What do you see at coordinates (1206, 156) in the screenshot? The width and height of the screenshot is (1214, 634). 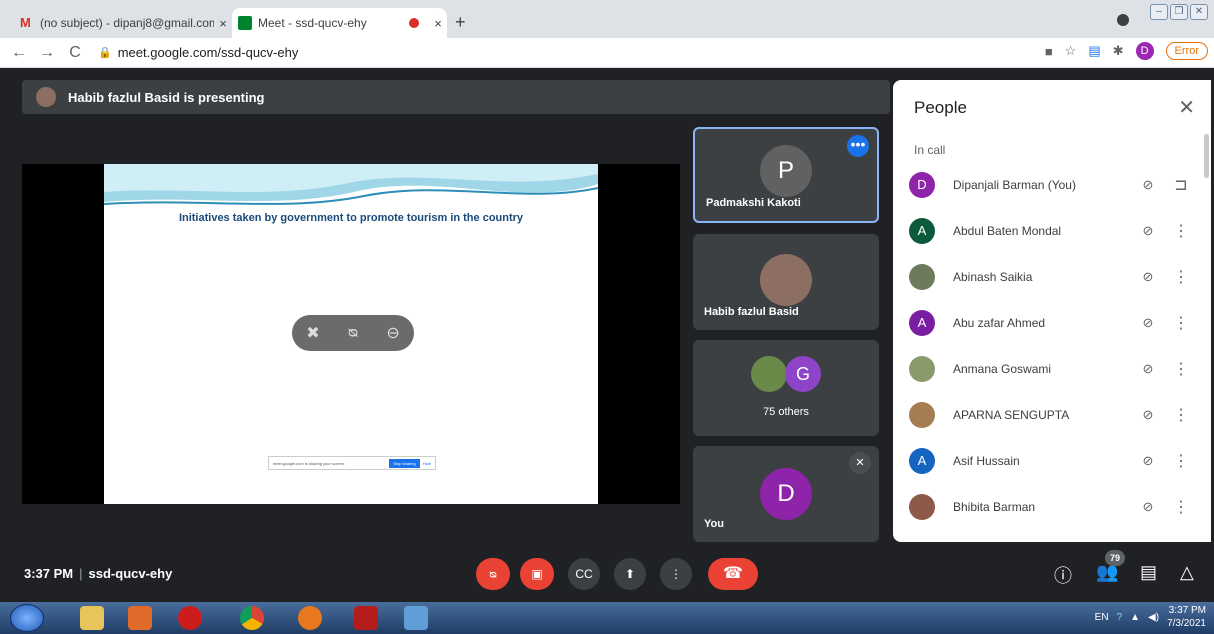 I see `panel-scrollbar` at bounding box center [1206, 156].